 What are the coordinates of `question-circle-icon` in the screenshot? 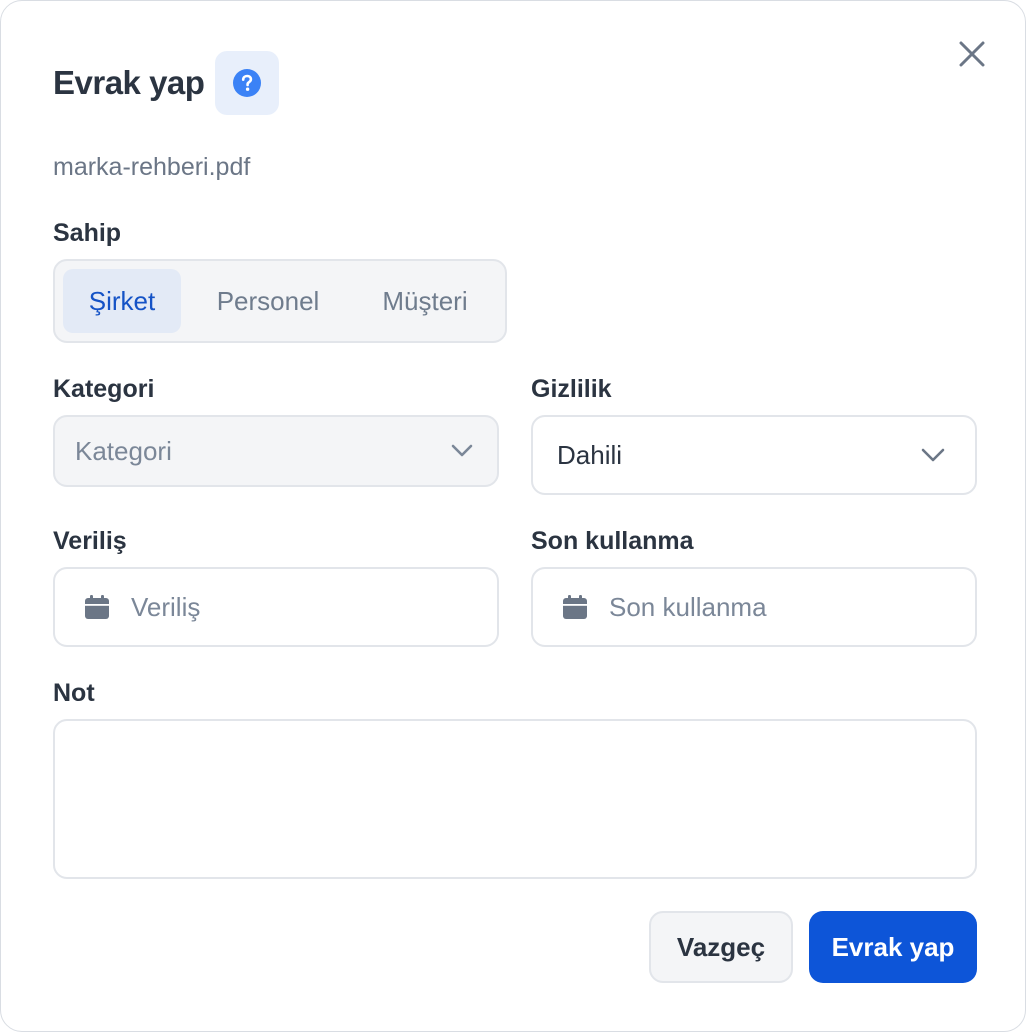 It's located at (247, 83).